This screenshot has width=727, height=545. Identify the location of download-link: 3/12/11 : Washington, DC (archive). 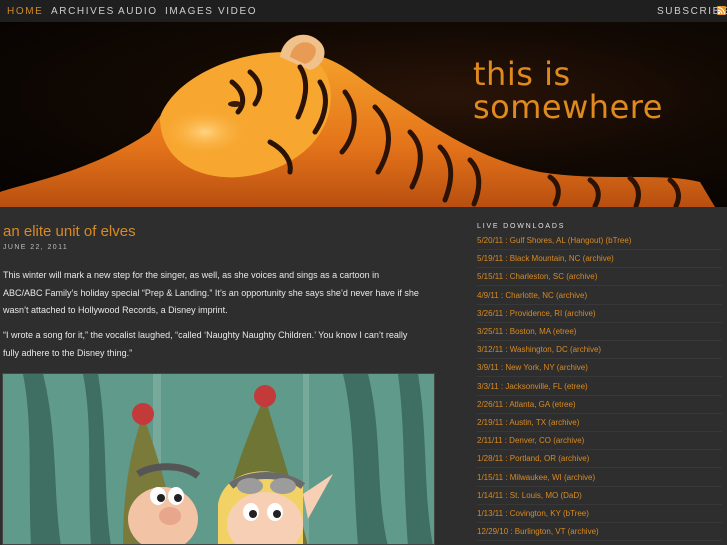
(599, 349).